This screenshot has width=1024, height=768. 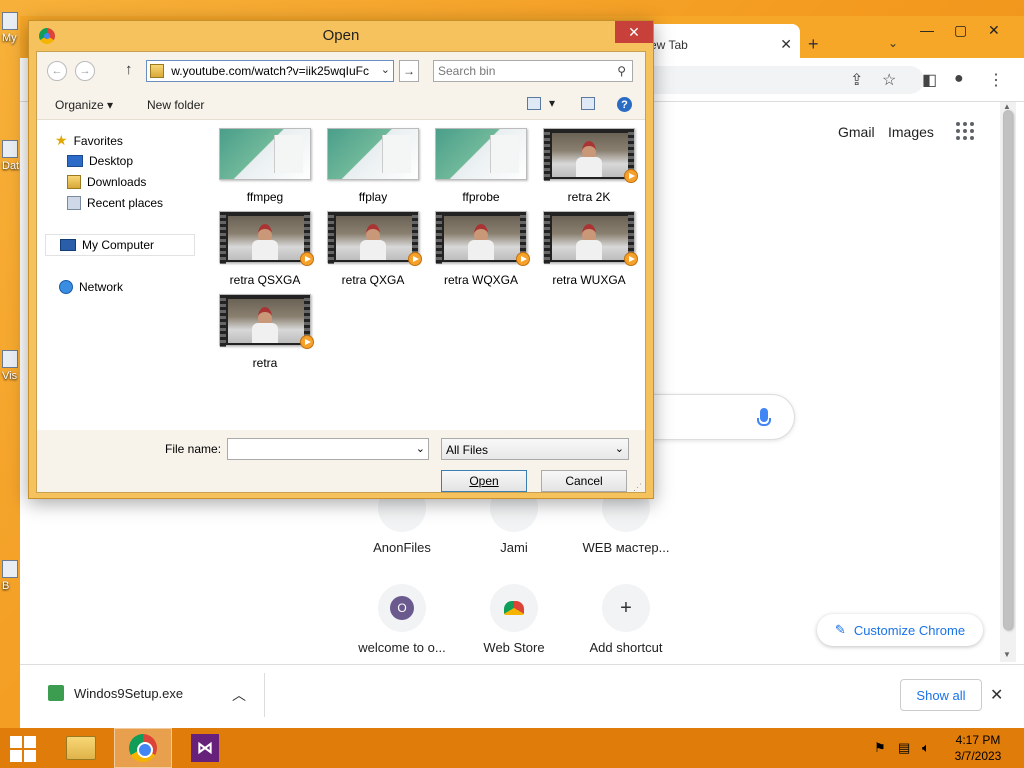 What do you see at coordinates (624, 104) in the screenshot?
I see `help-icon: ?` at bounding box center [624, 104].